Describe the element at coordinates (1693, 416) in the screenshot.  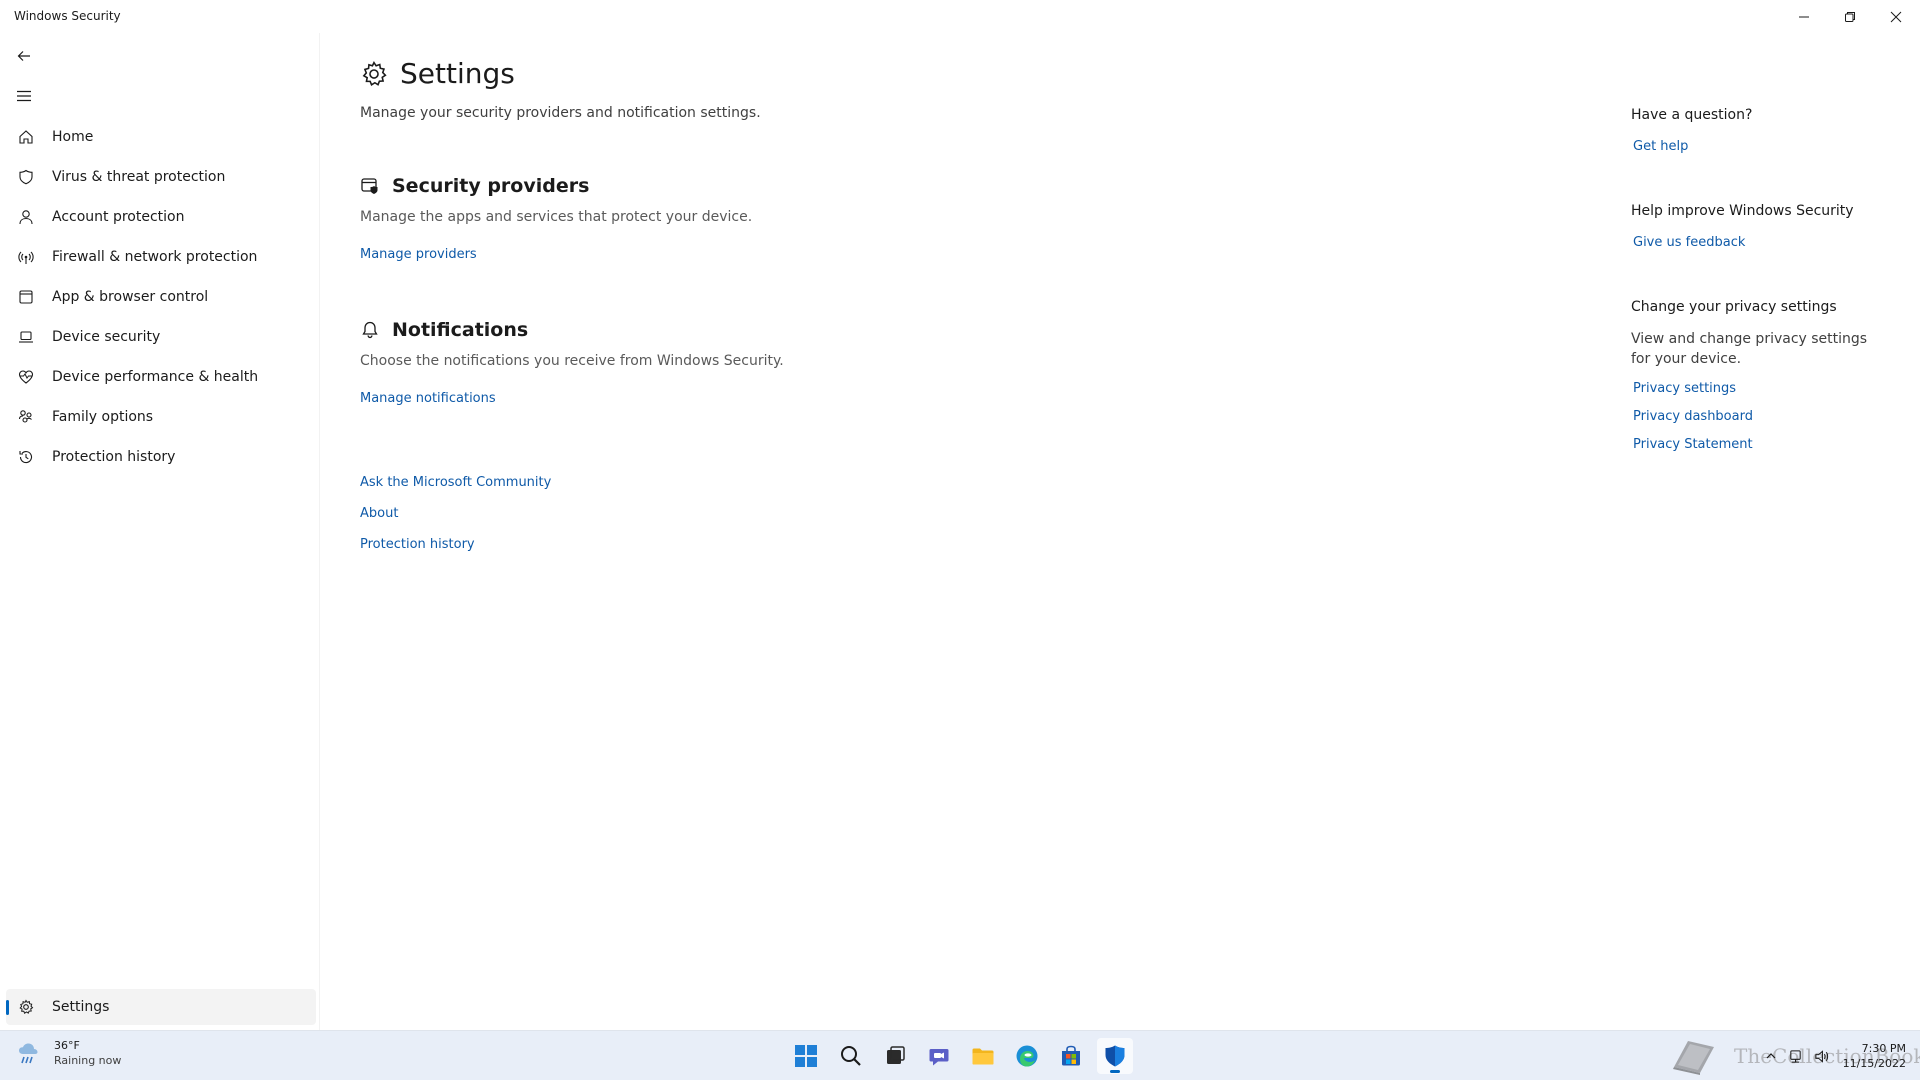
I see `privacy-dashboard-link: Privacy dashboard` at that location.